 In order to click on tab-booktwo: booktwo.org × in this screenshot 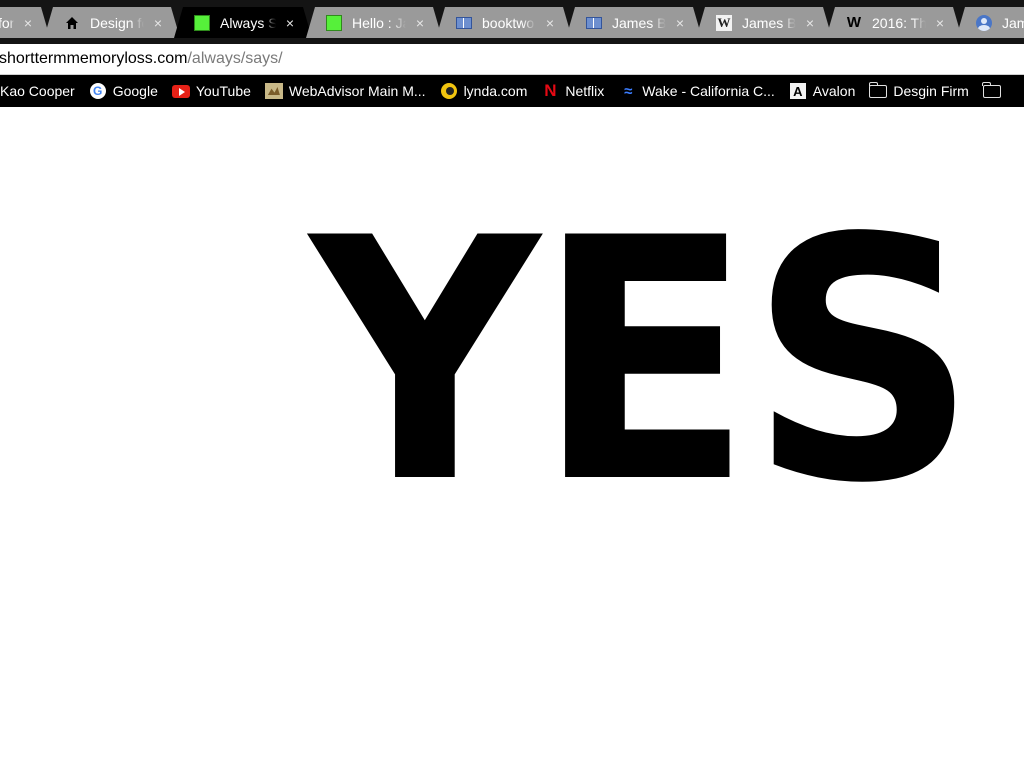, I will do `click(504, 22)`.